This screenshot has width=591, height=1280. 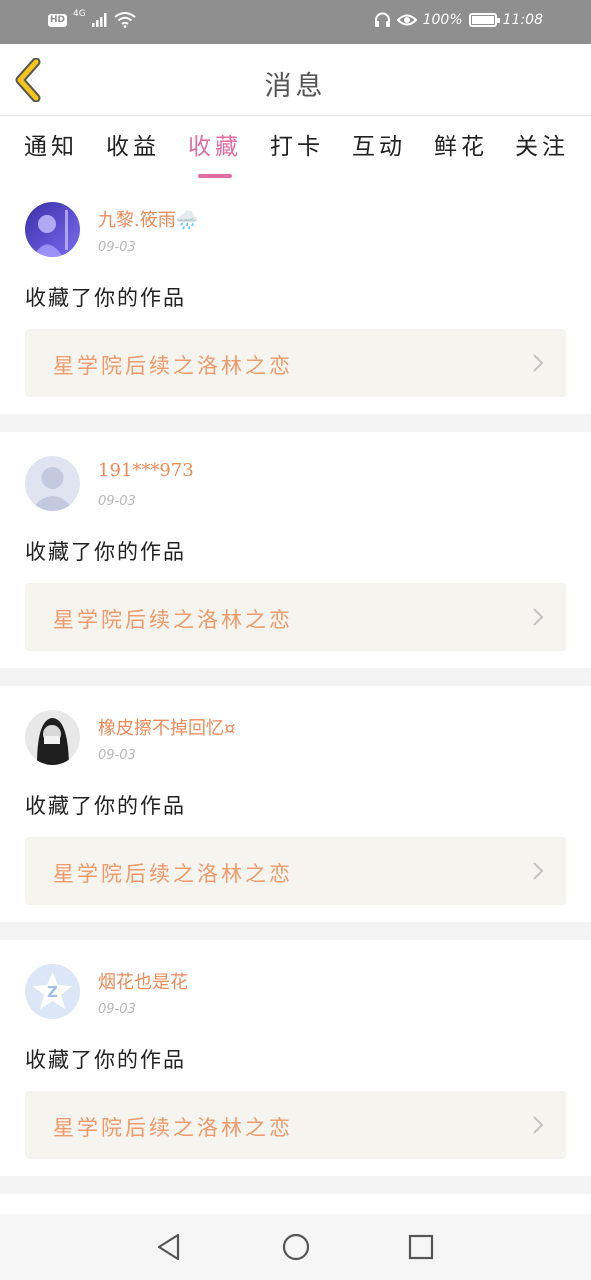 What do you see at coordinates (295, 86) in the screenshot?
I see `page-title: 消息` at bounding box center [295, 86].